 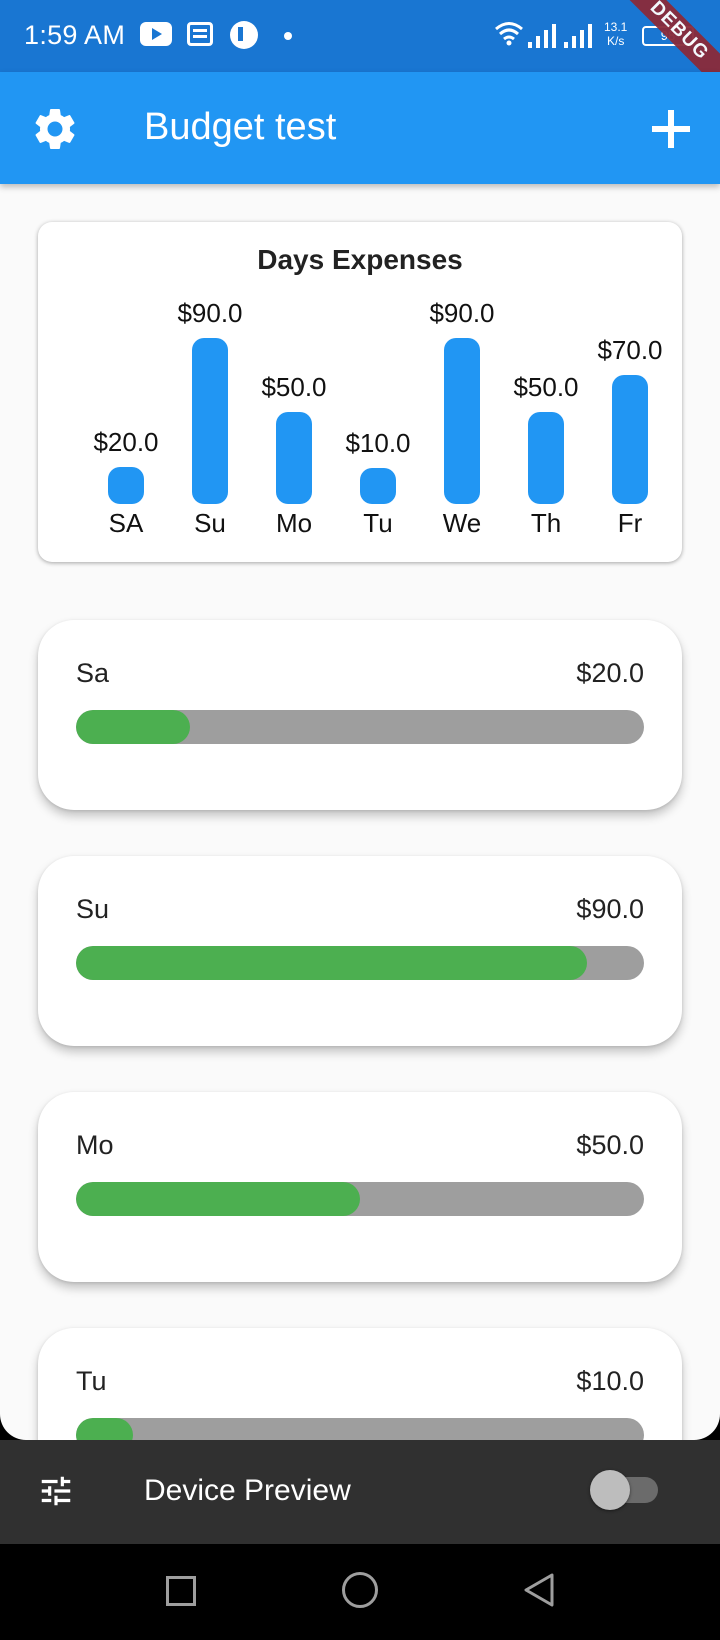 What do you see at coordinates (126, 442) in the screenshot?
I see `bar-value-label: $20.0` at bounding box center [126, 442].